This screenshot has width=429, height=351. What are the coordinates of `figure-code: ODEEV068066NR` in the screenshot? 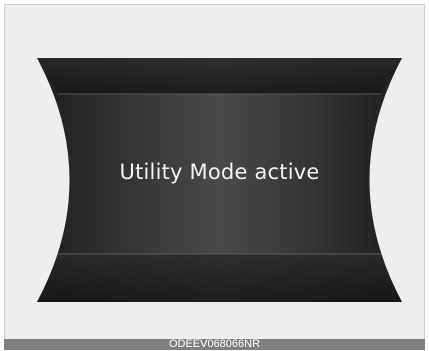 It's located at (214, 344).